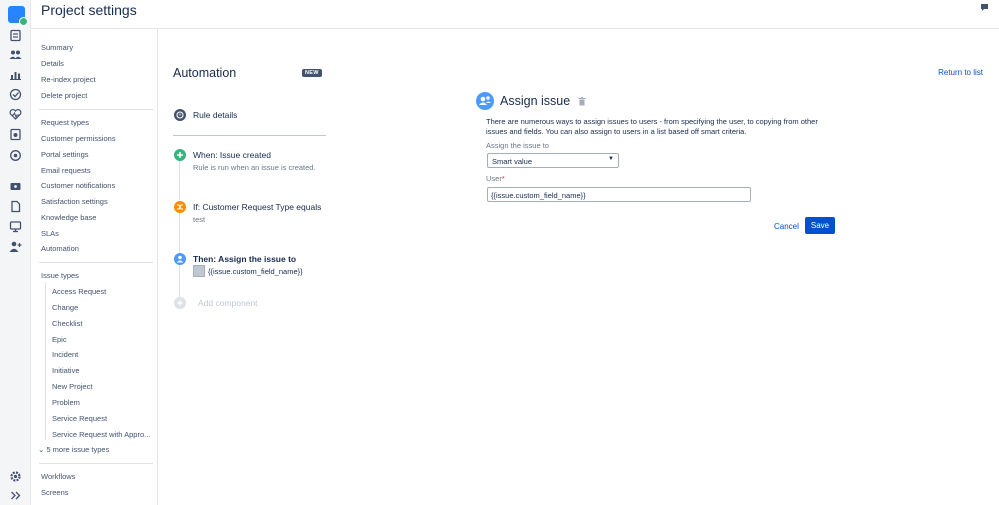  What do you see at coordinates (15, 94) in the screenshot?
I see `clock-icon` at bounding box center [15, 94].